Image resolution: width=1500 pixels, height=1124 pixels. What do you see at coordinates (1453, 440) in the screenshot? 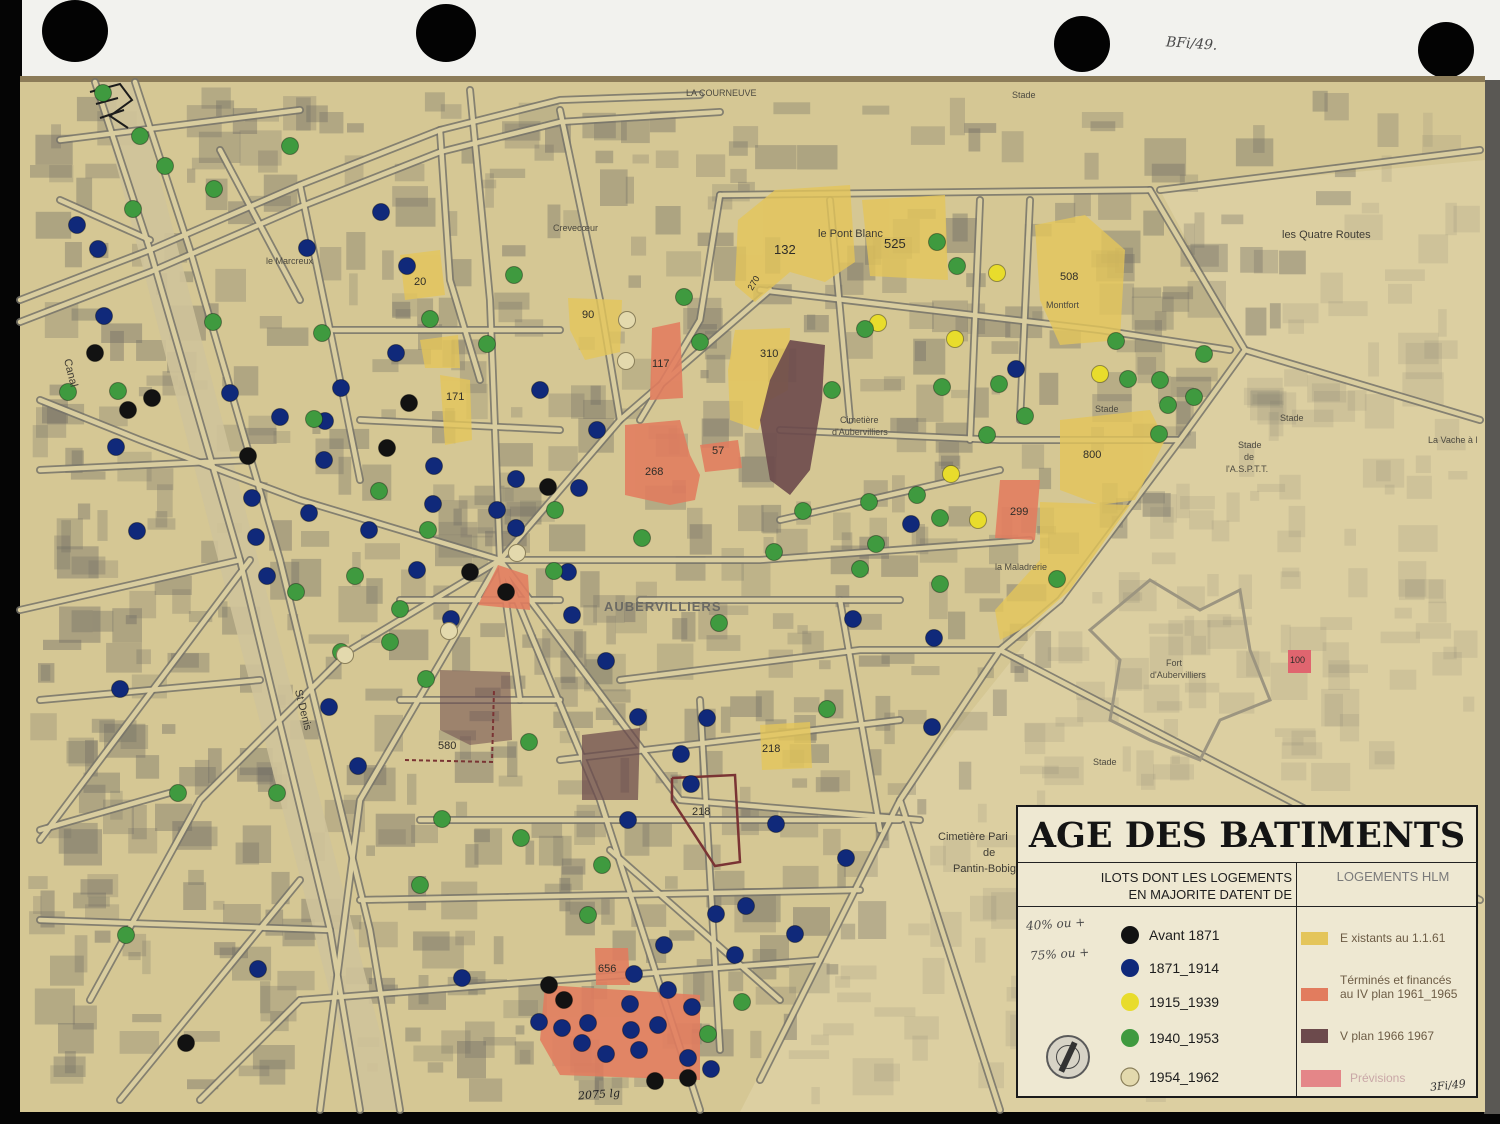
I see `place-la-vache: La Vache à l` at bounding box center [1453, 440].